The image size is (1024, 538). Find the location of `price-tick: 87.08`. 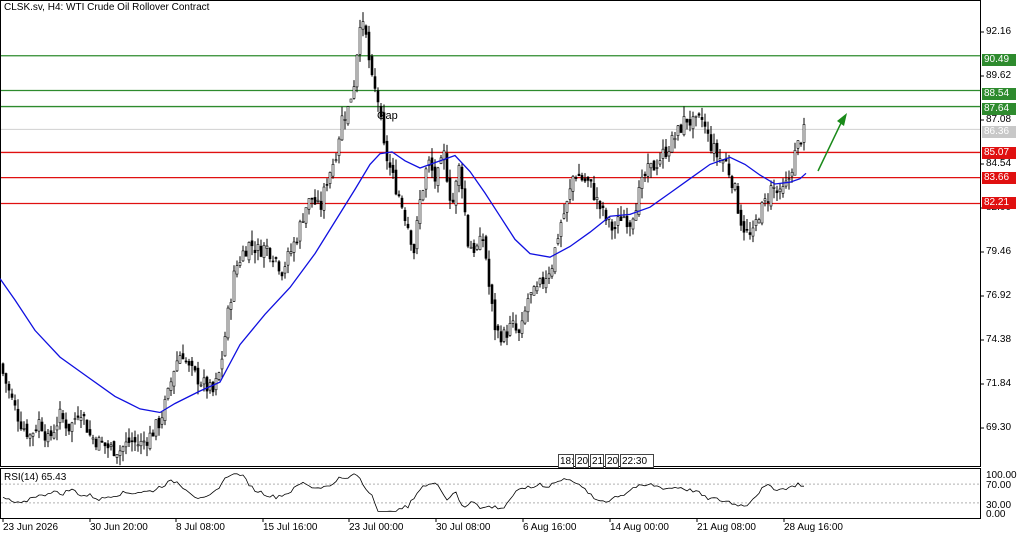

price-tick: 87.08 is located at coordinates (999, 119).